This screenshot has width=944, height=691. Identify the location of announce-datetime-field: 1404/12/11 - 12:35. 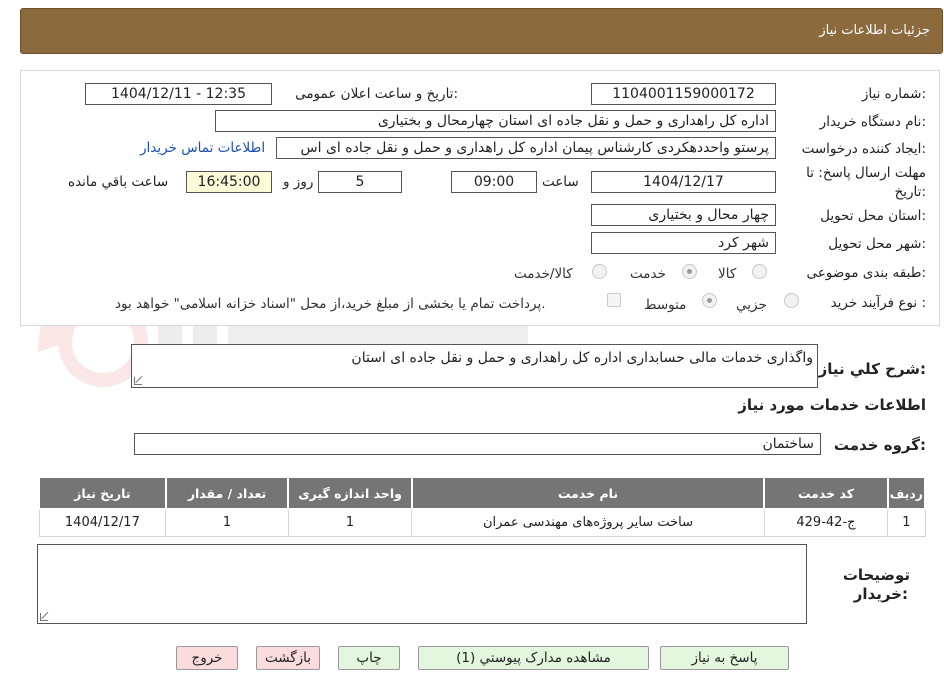
(178, 94).